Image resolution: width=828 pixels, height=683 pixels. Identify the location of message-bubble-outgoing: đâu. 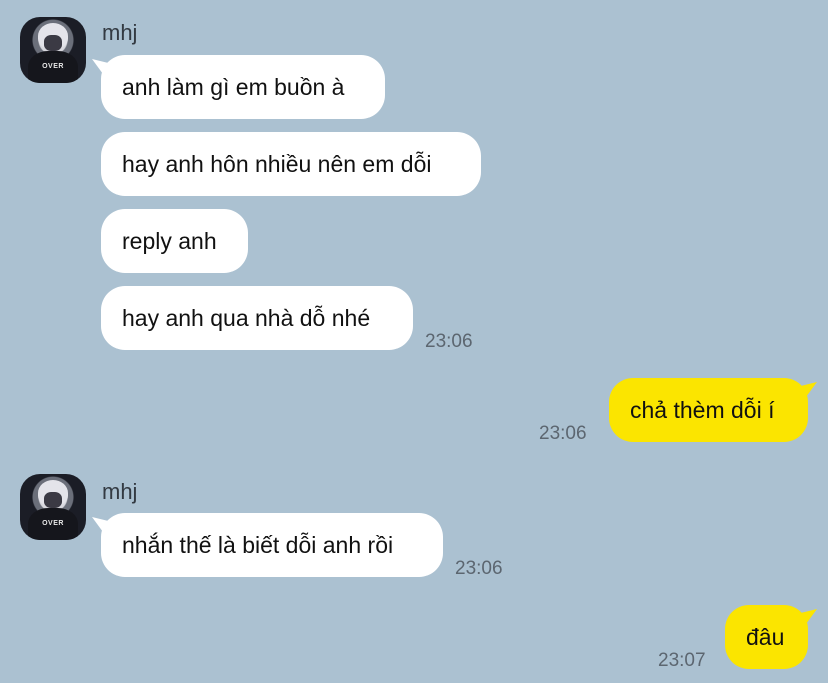
(766, 637).